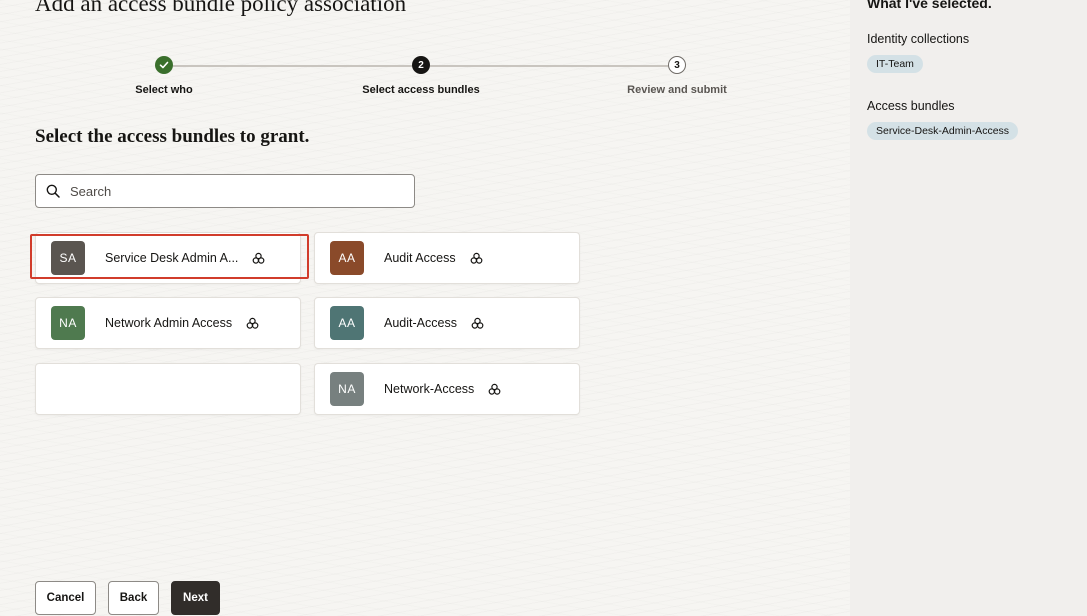  I want to click on search-box, so click(225, 191).